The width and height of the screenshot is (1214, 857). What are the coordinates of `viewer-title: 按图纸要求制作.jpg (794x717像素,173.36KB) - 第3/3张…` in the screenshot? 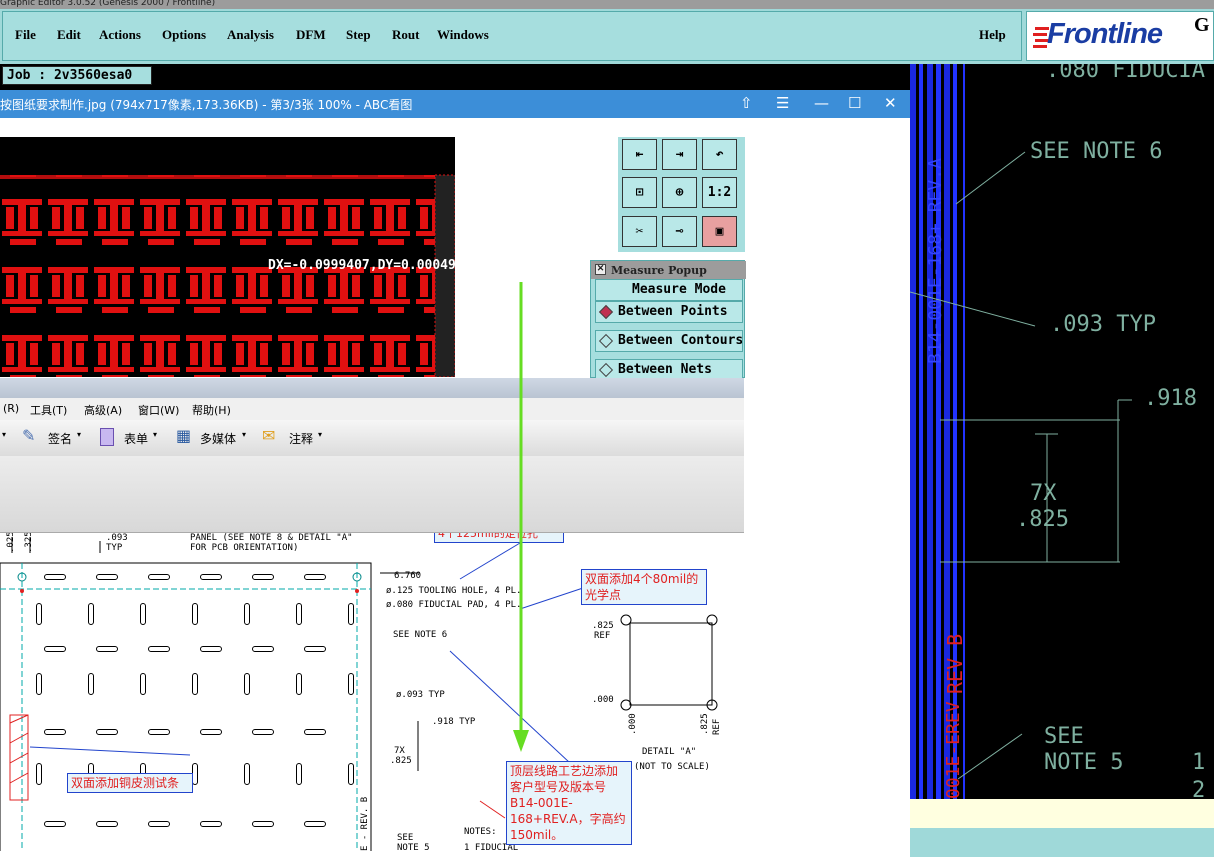 It's located at (206, 105).